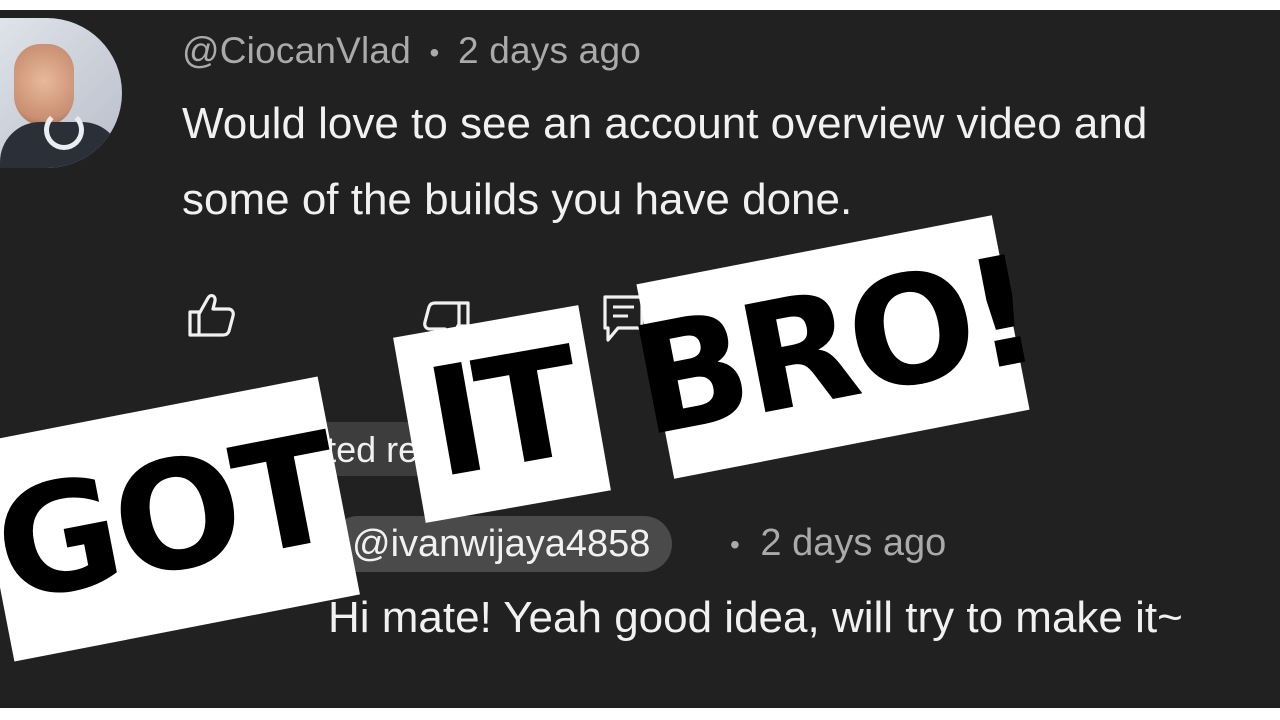  I want to click on bro-sticker: BRO!, so click(833, 347).